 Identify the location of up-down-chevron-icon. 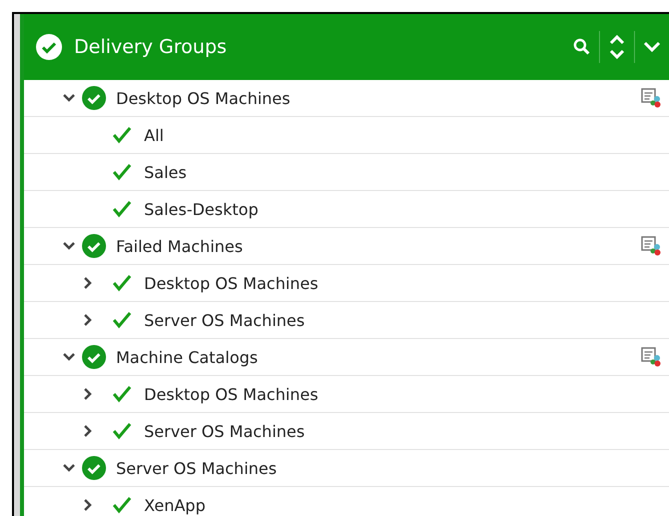
(617, 47).